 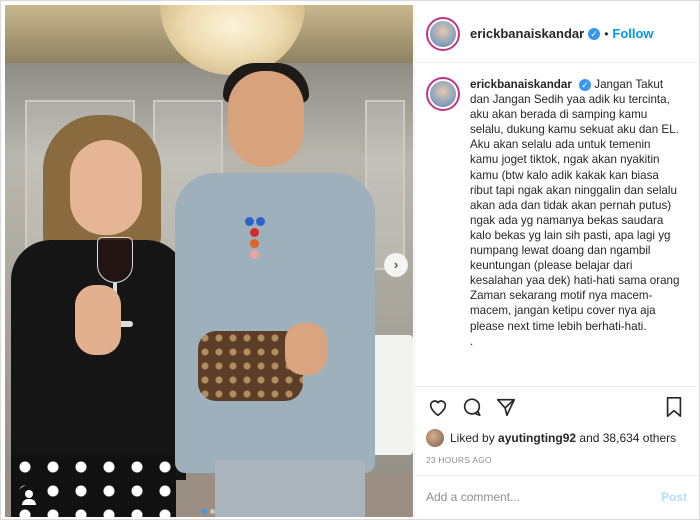 What do you see at coordinates (204, 511) in the screenshot?
I see `carousel-dot-active` at bounding box center [204, 511].